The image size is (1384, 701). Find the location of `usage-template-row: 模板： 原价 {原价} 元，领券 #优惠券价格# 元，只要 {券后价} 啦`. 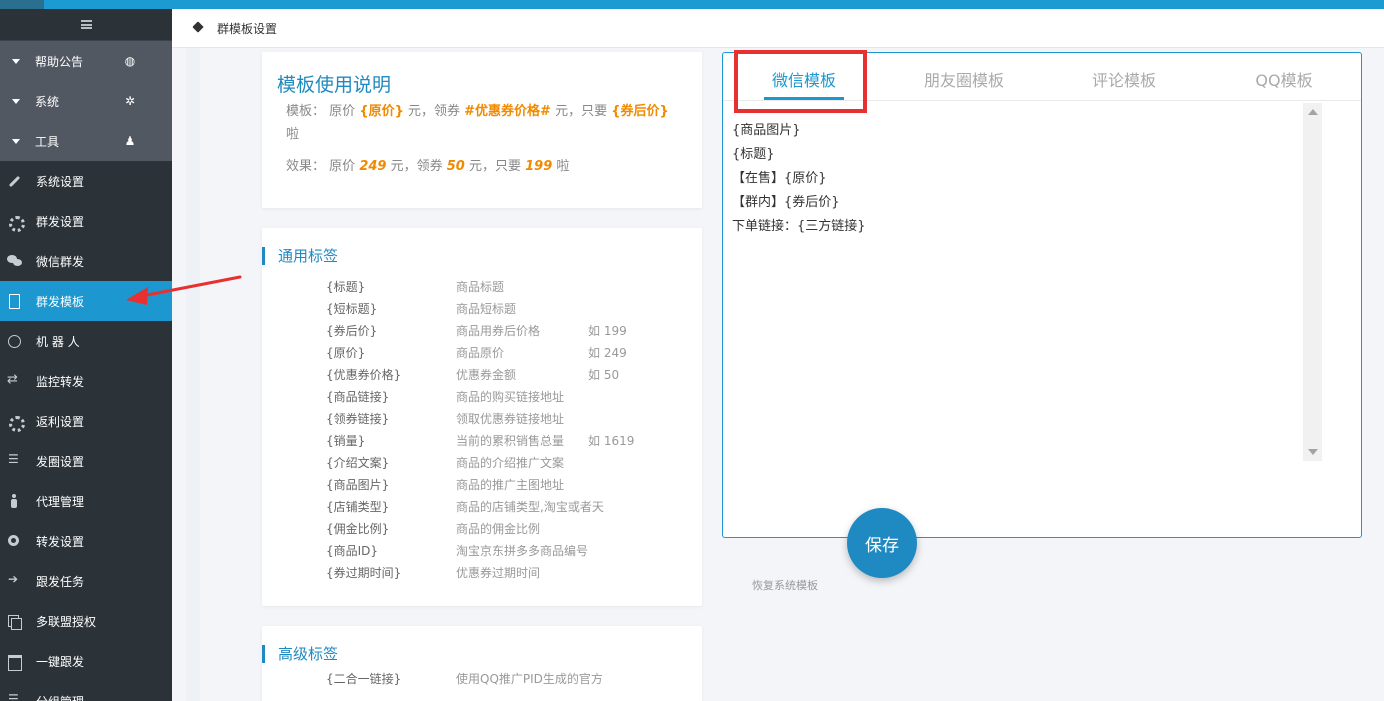

usage-template-row: 模板： 原价 {原价} 元，领券 #优惠券价格# 元，只要 {券后价} 啦 is located at coordinates (491, 123).